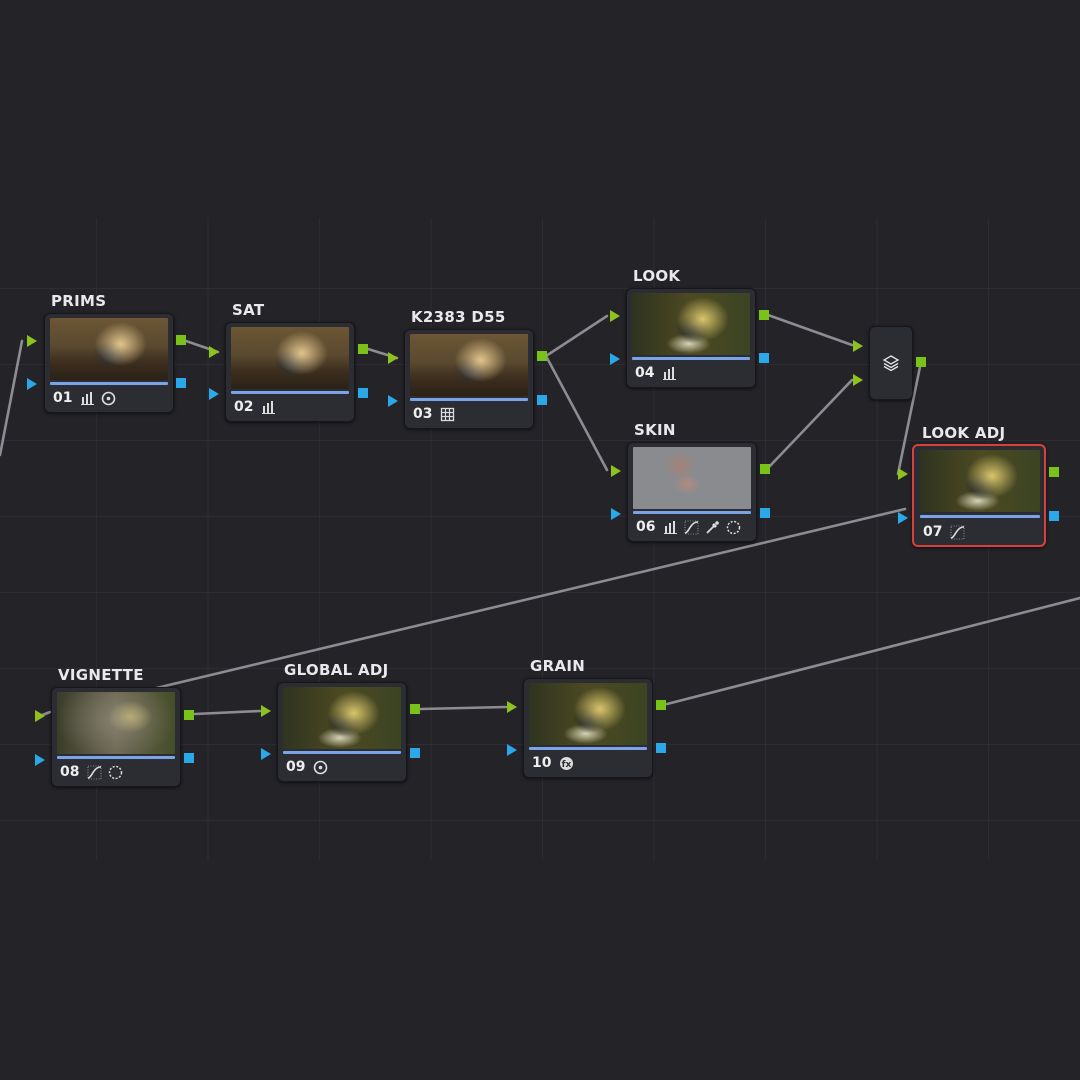  I want to click on svg-text: fx, so click(567, 765).